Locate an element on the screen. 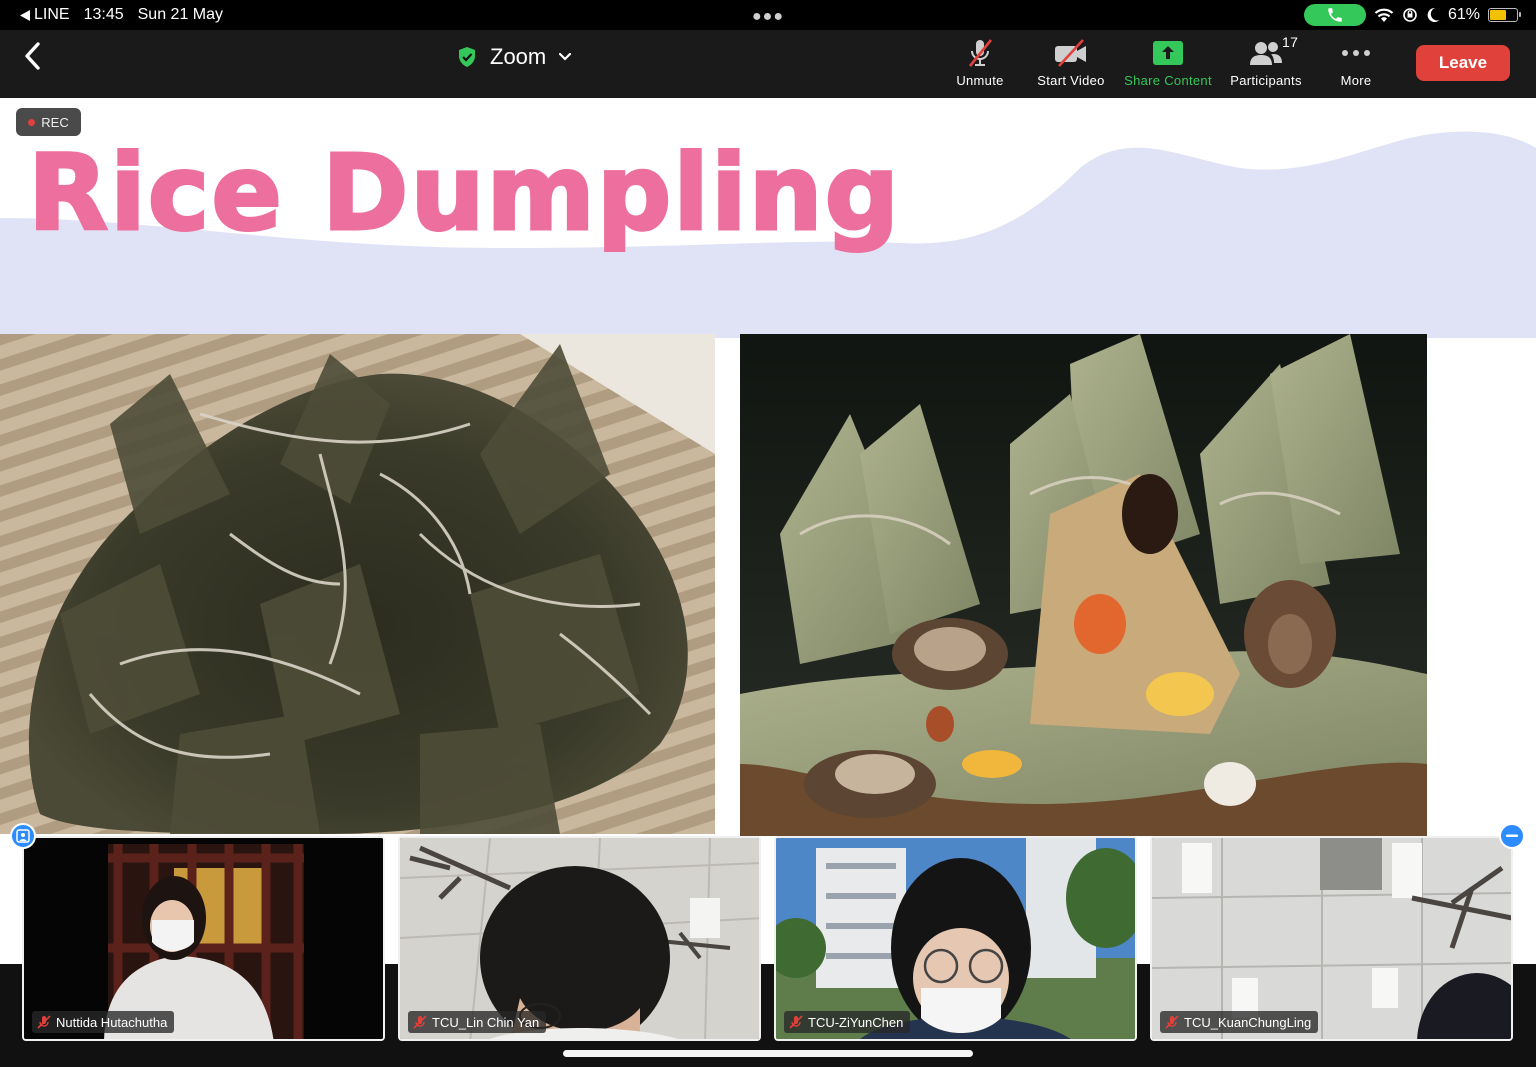 This screenshot has width=1536, height=1067. recording-label: REC is located at coordinates (55, 122).